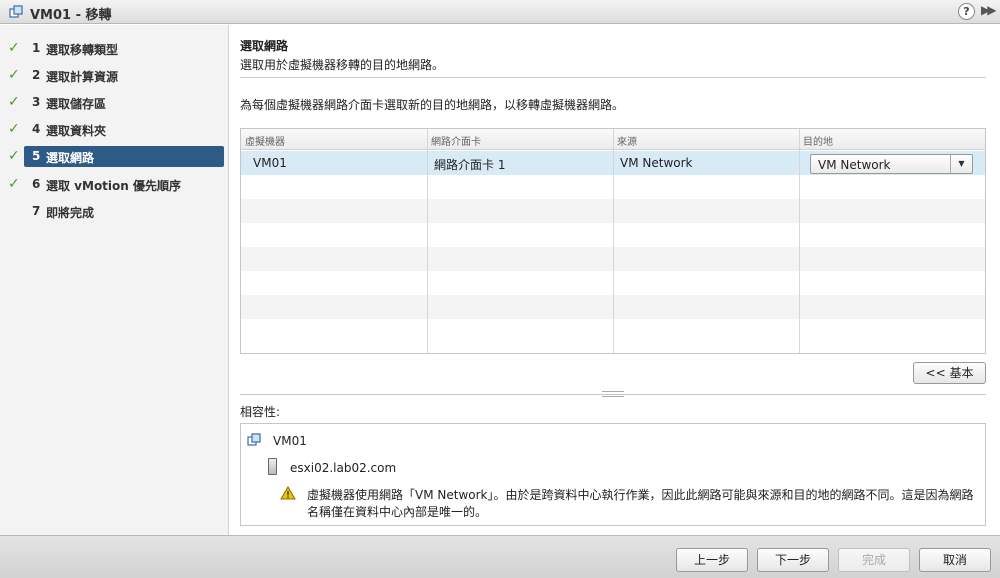 This screenshot has height=578, width=1000. I want to click on step-number: 7, so click(36, 211).